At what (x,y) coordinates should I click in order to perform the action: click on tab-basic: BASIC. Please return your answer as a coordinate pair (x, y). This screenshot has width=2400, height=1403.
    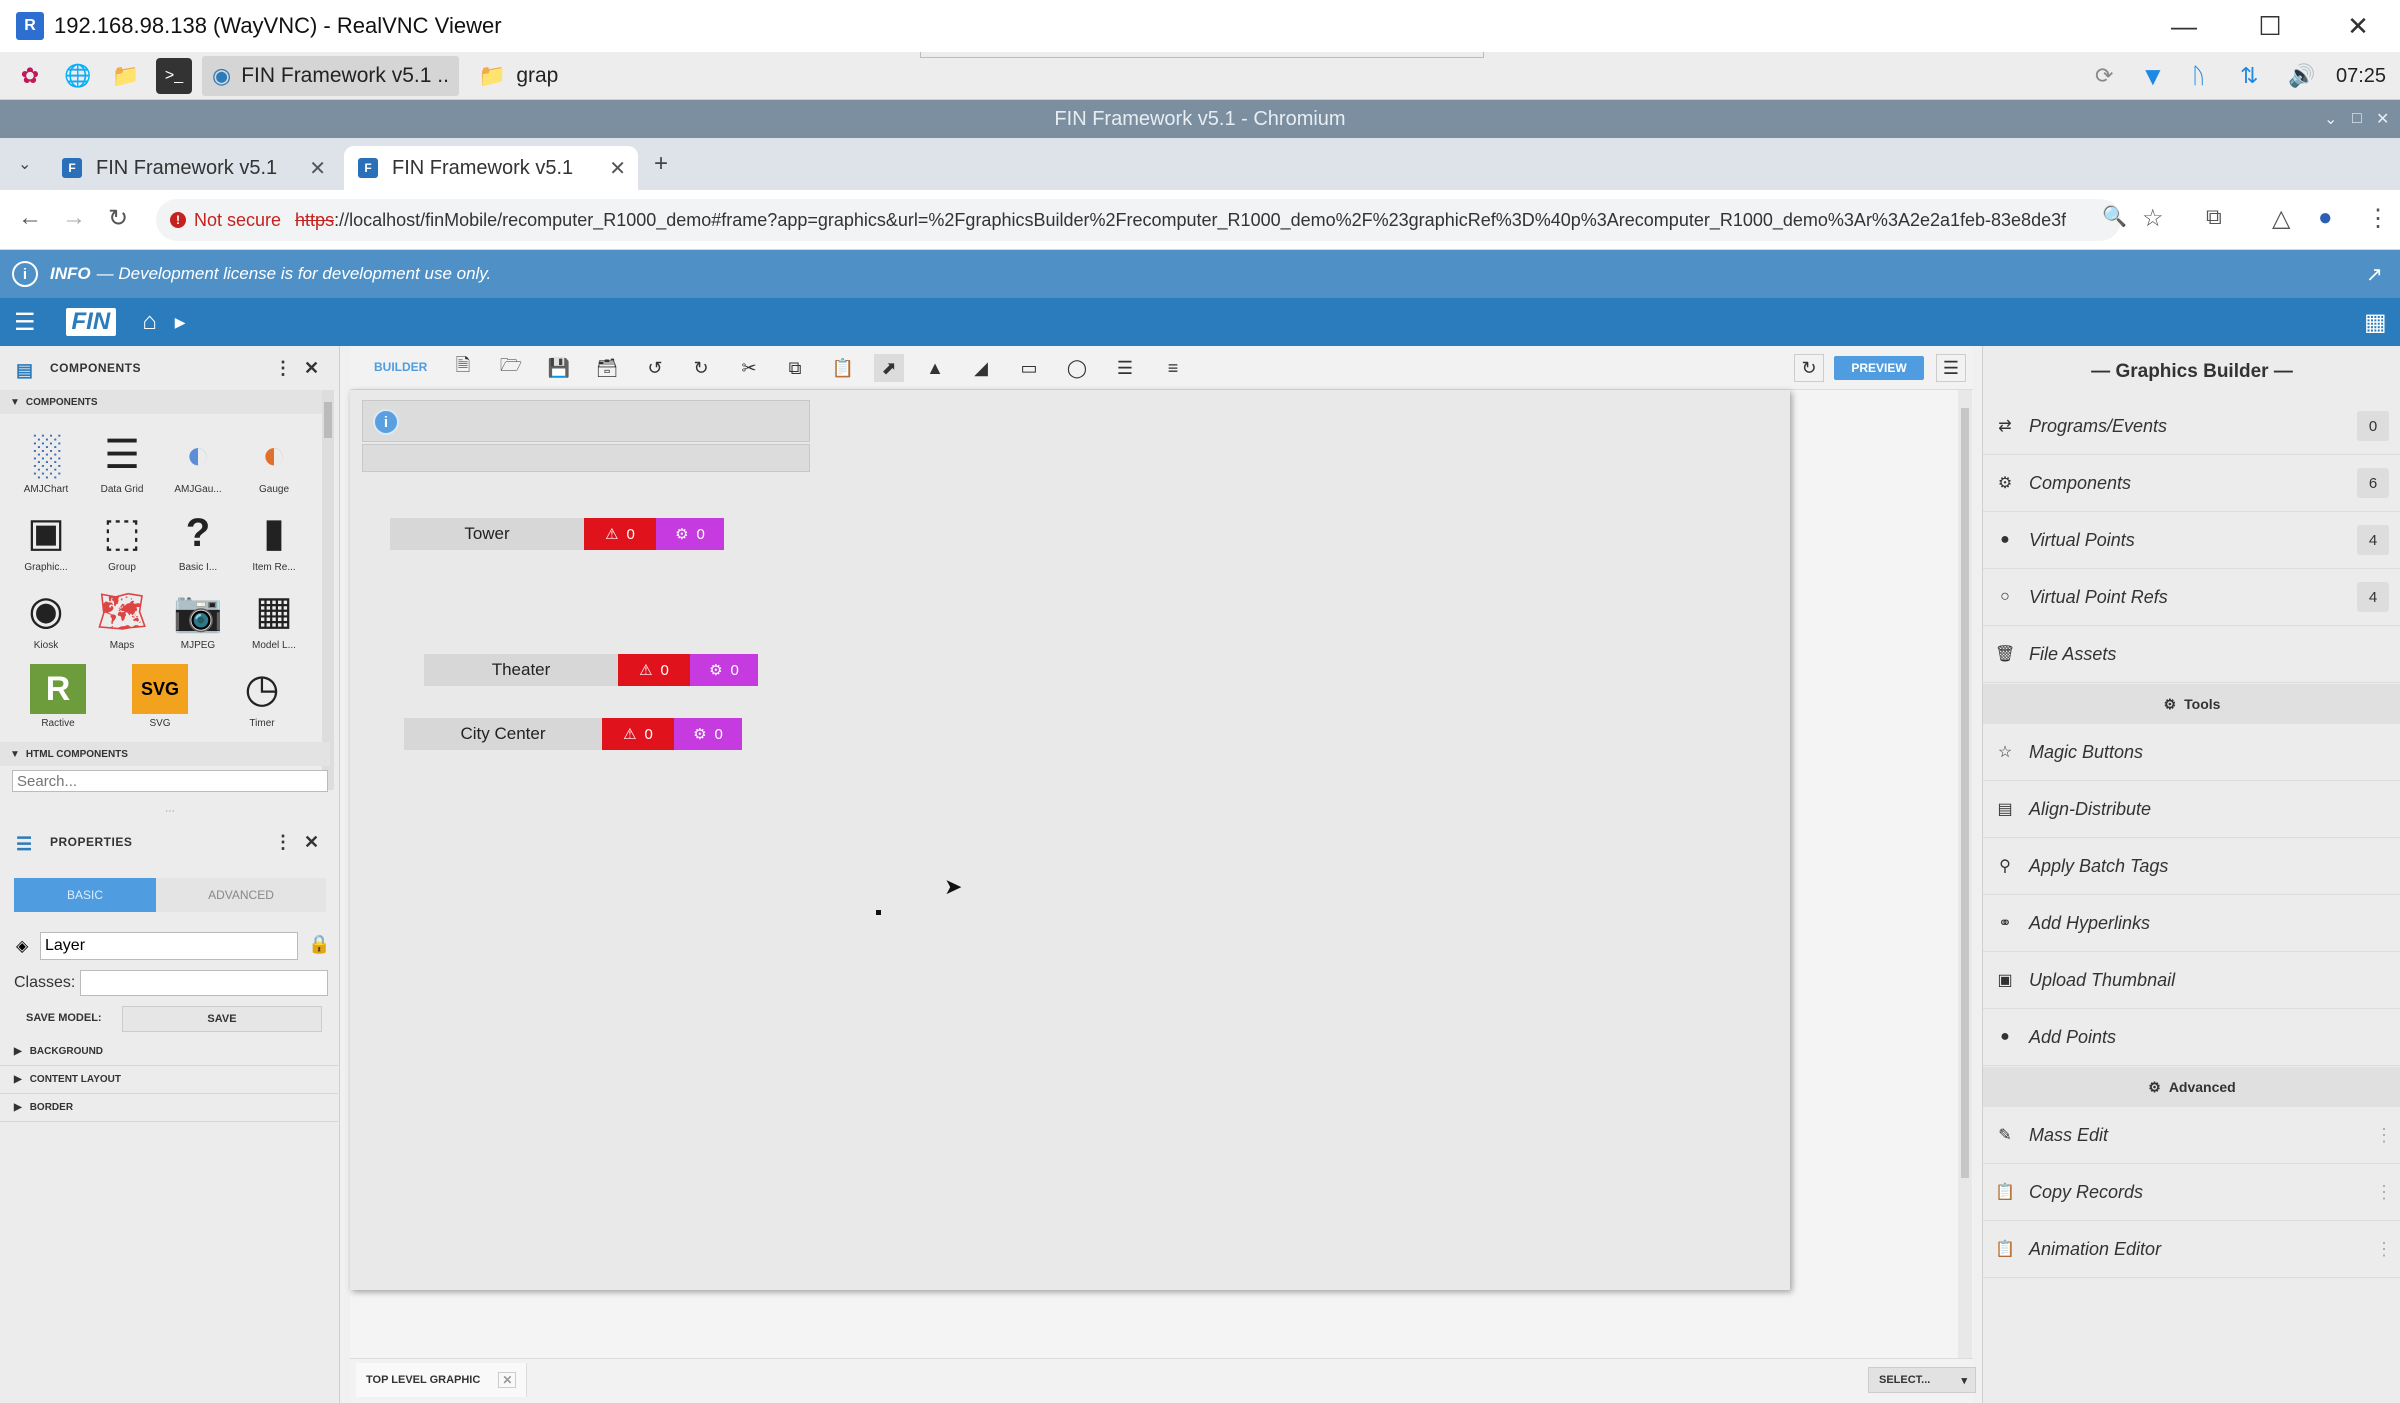
    Looking at the image, I should click on (85, 895).